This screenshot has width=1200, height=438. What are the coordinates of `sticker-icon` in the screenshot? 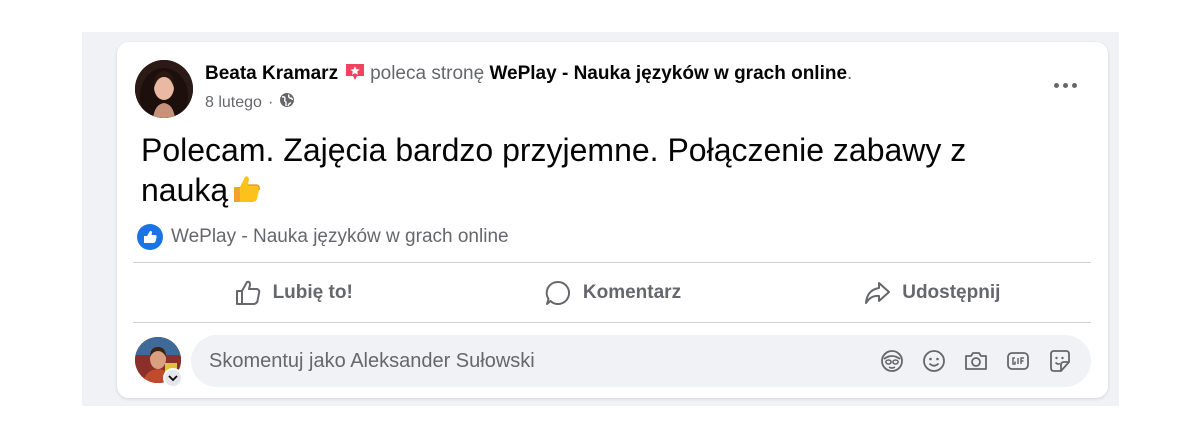 It's located at (1060, 361).